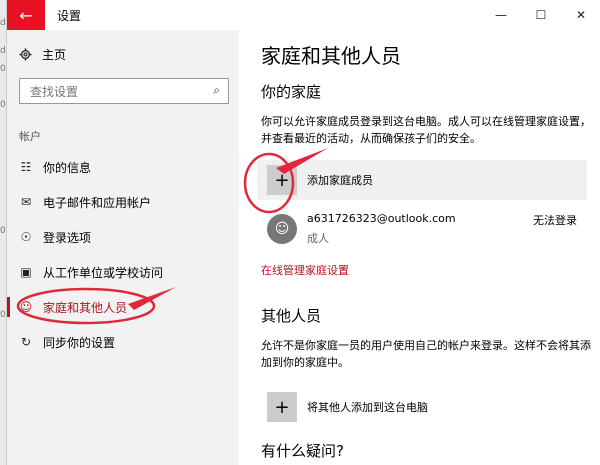 This screenshot has width=600, height=465. Describe the element at coordinates (54, 55) in the screenshot. I see `home-label: 主页` at that location.